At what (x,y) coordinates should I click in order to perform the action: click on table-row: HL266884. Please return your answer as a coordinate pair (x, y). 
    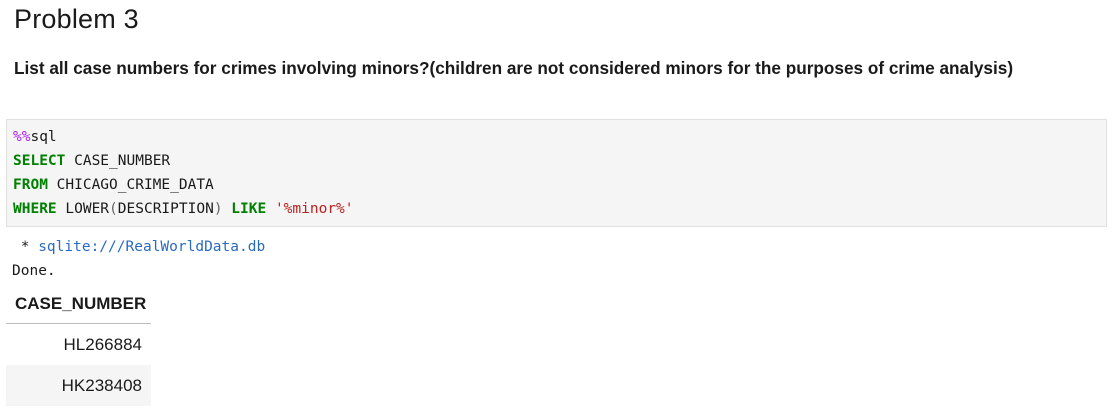
    Looking at the image, I should click on (102, 344).